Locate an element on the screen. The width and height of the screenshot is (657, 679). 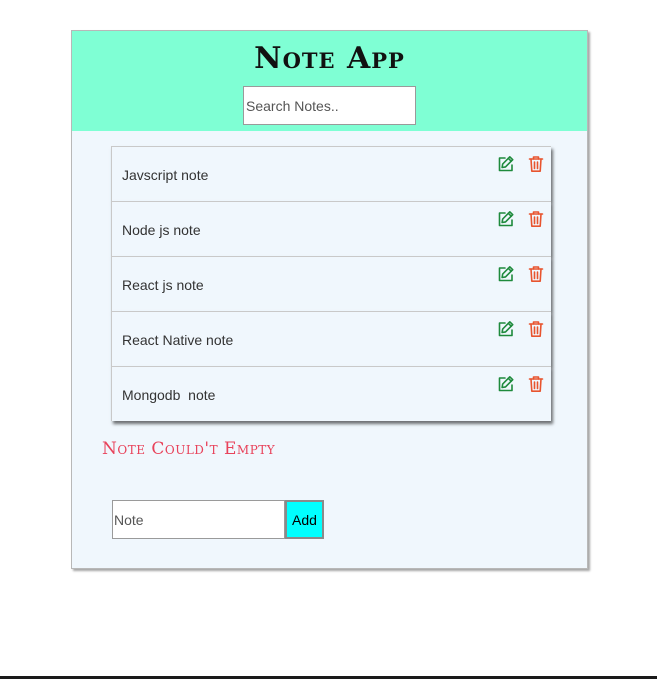
note-item: Mongodb note is located at coordinates (331, 393).